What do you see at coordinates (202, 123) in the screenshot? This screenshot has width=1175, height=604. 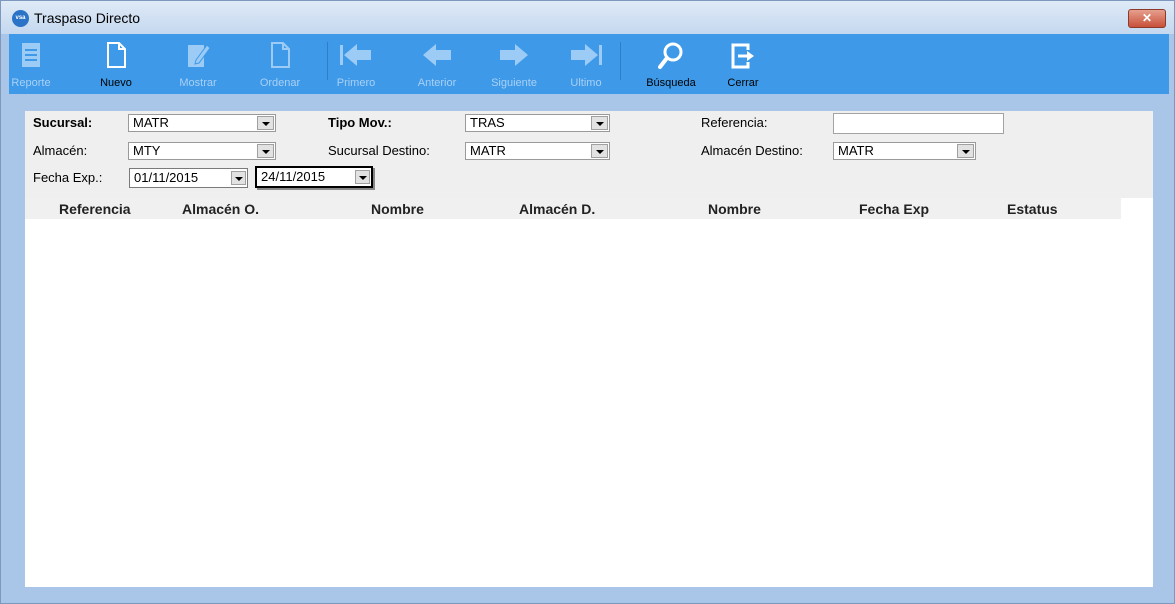 I see `sucursal-select: MATR` at bounding box center [202, 123].